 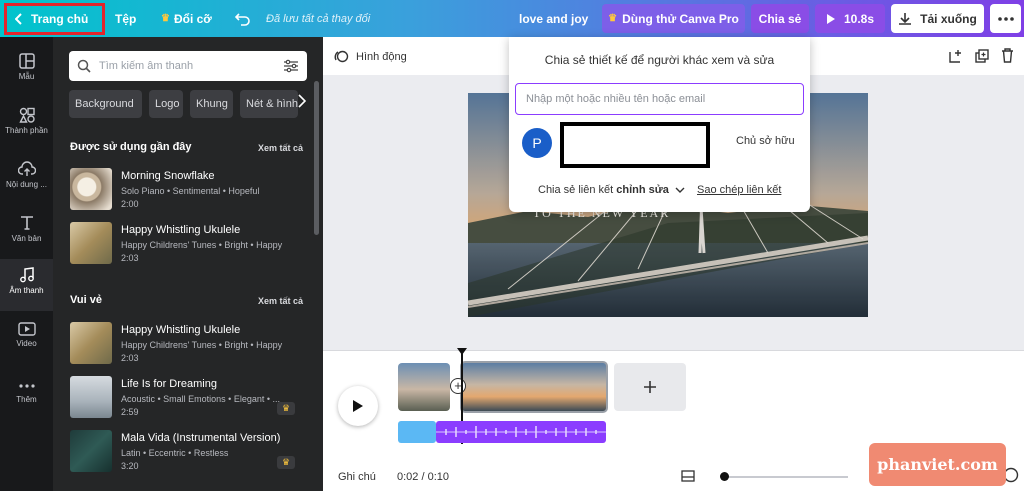 I want to click on text-icon, so click(x=26, y=223).